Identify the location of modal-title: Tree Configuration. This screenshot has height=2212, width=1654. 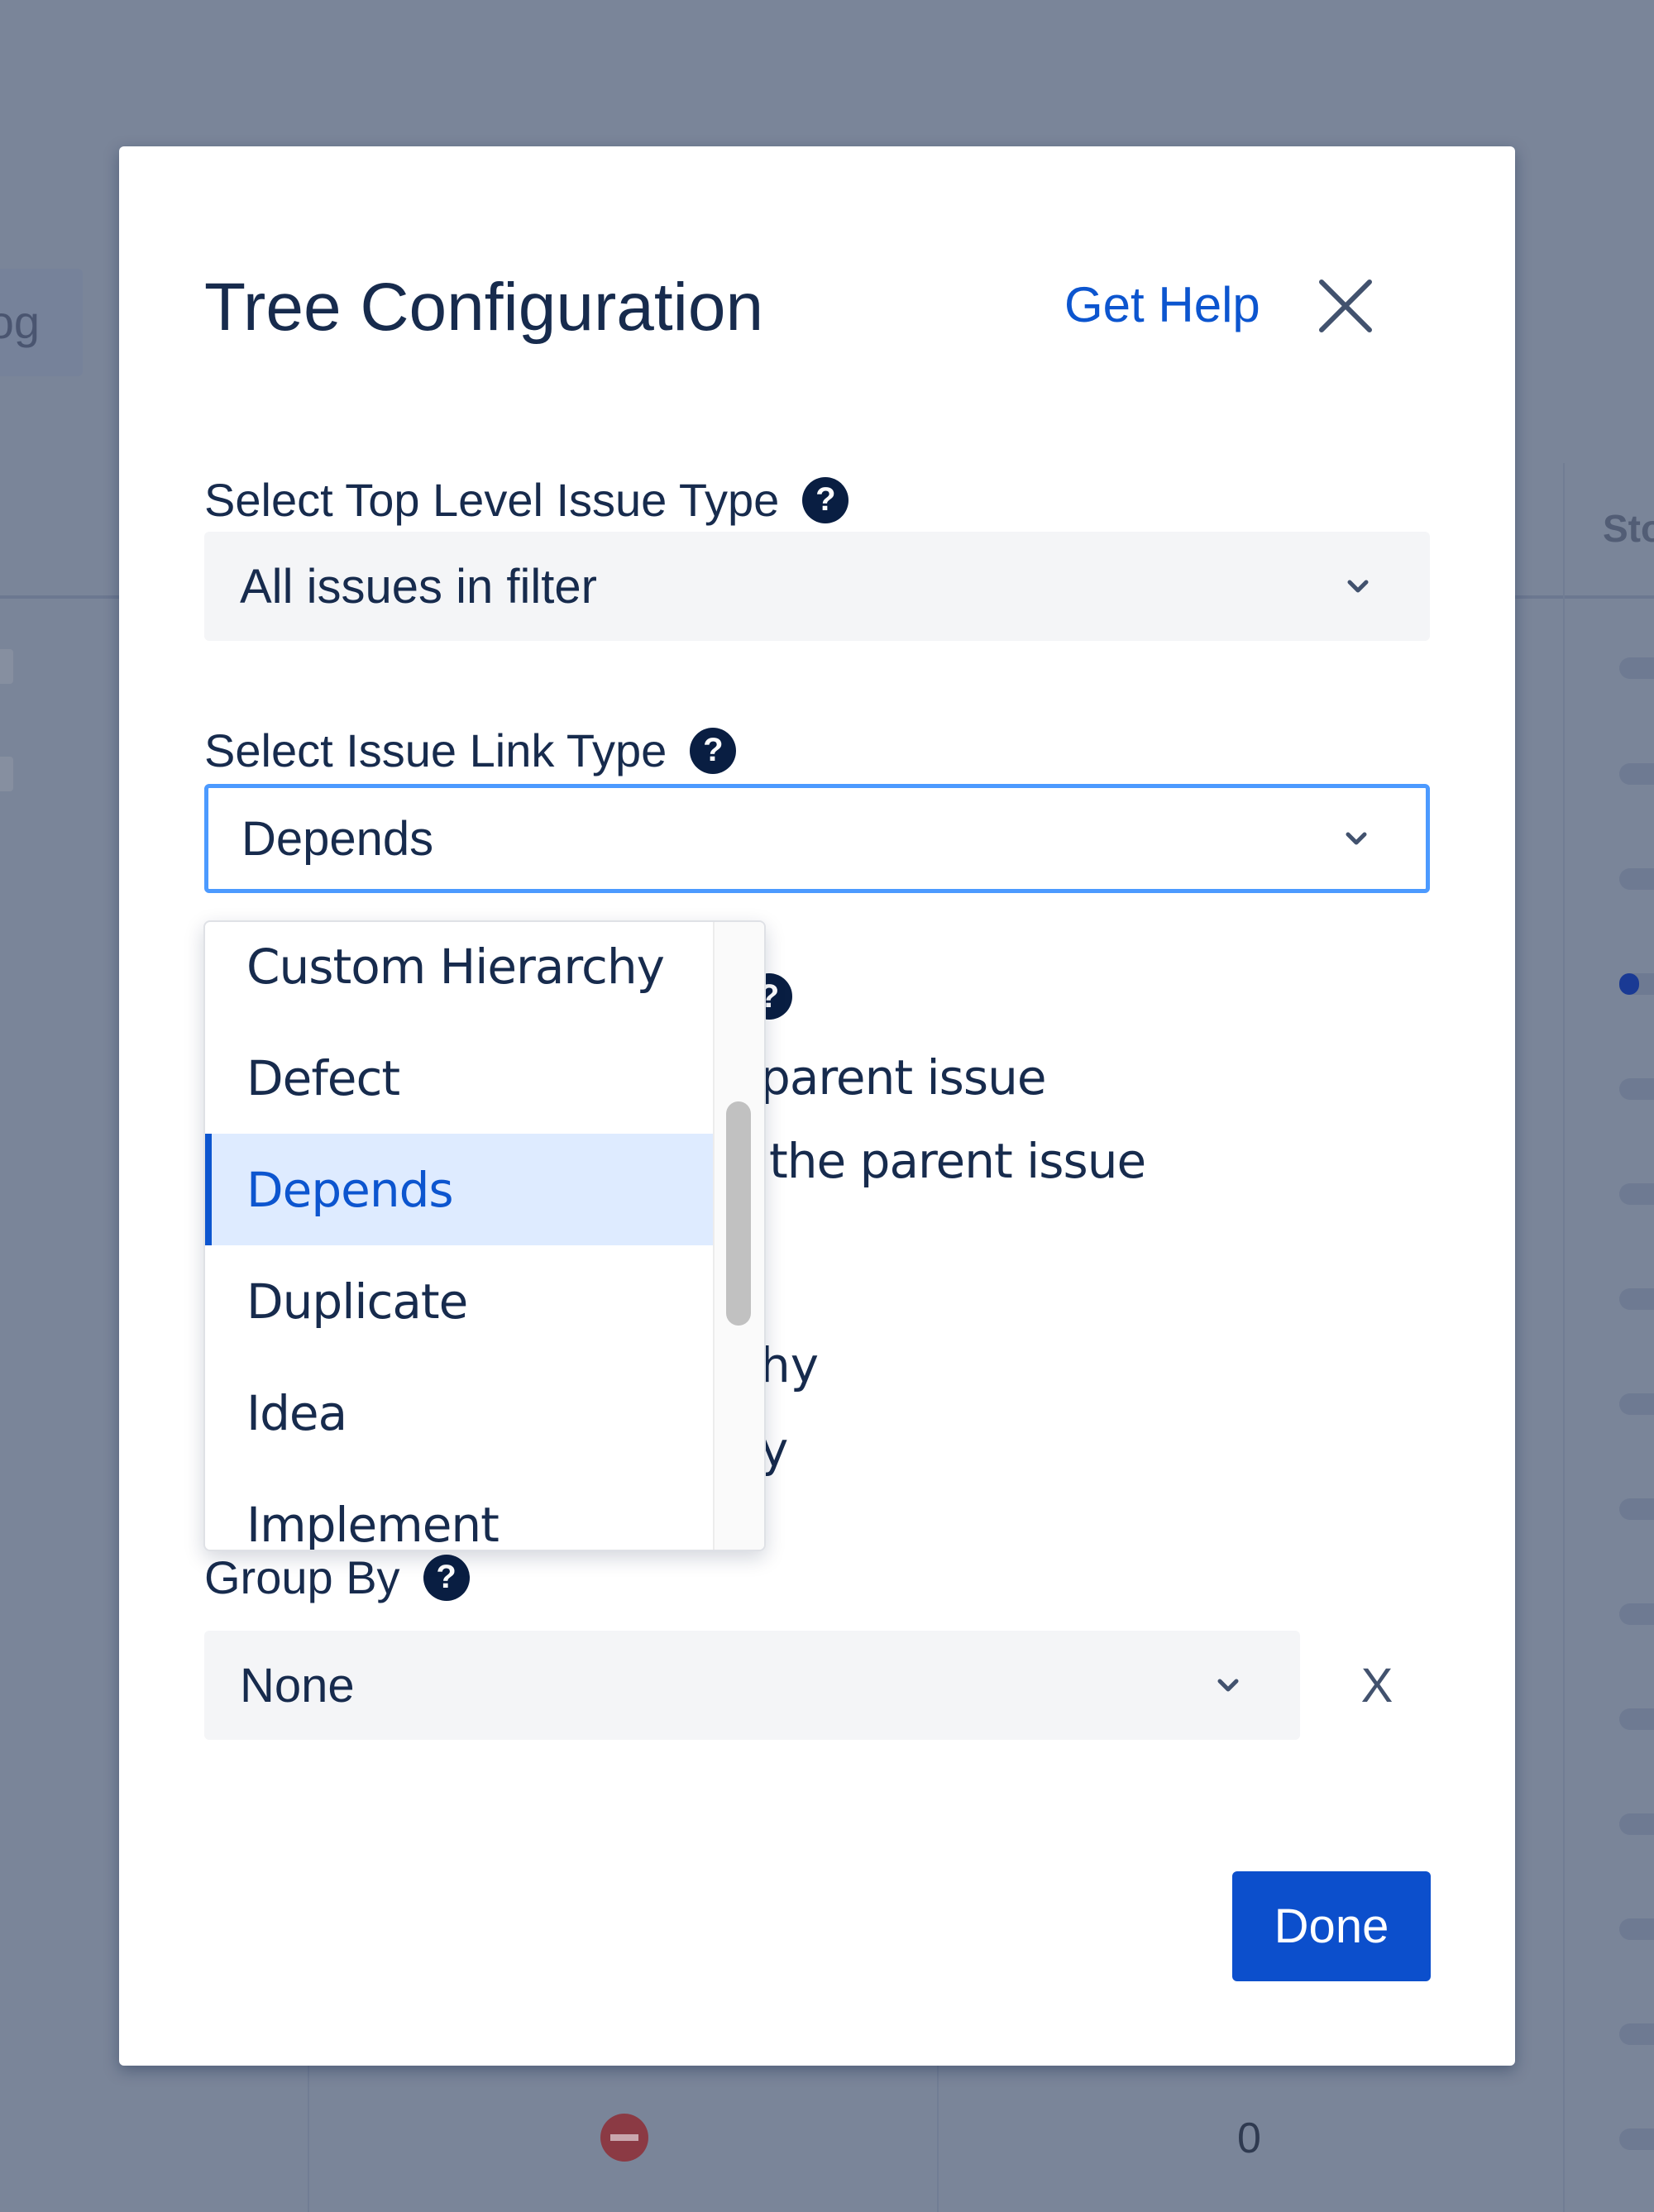
(484, 308).